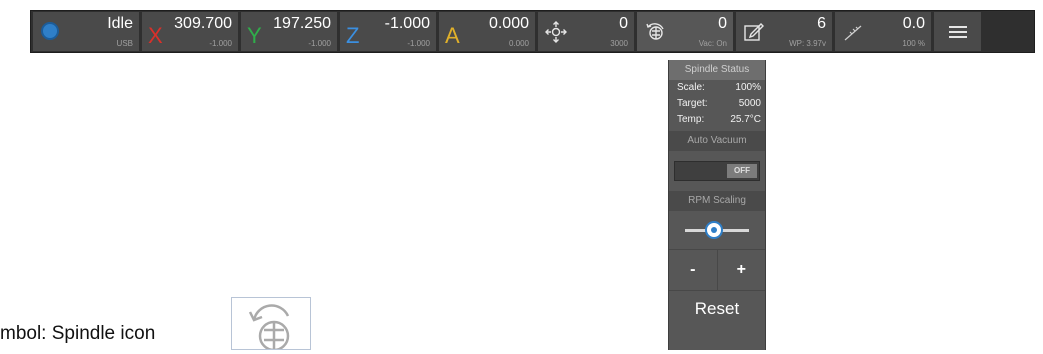 This screenshot has height=354, width=1043. I want to click on z-axis-letter: Z, so click(353, 35).